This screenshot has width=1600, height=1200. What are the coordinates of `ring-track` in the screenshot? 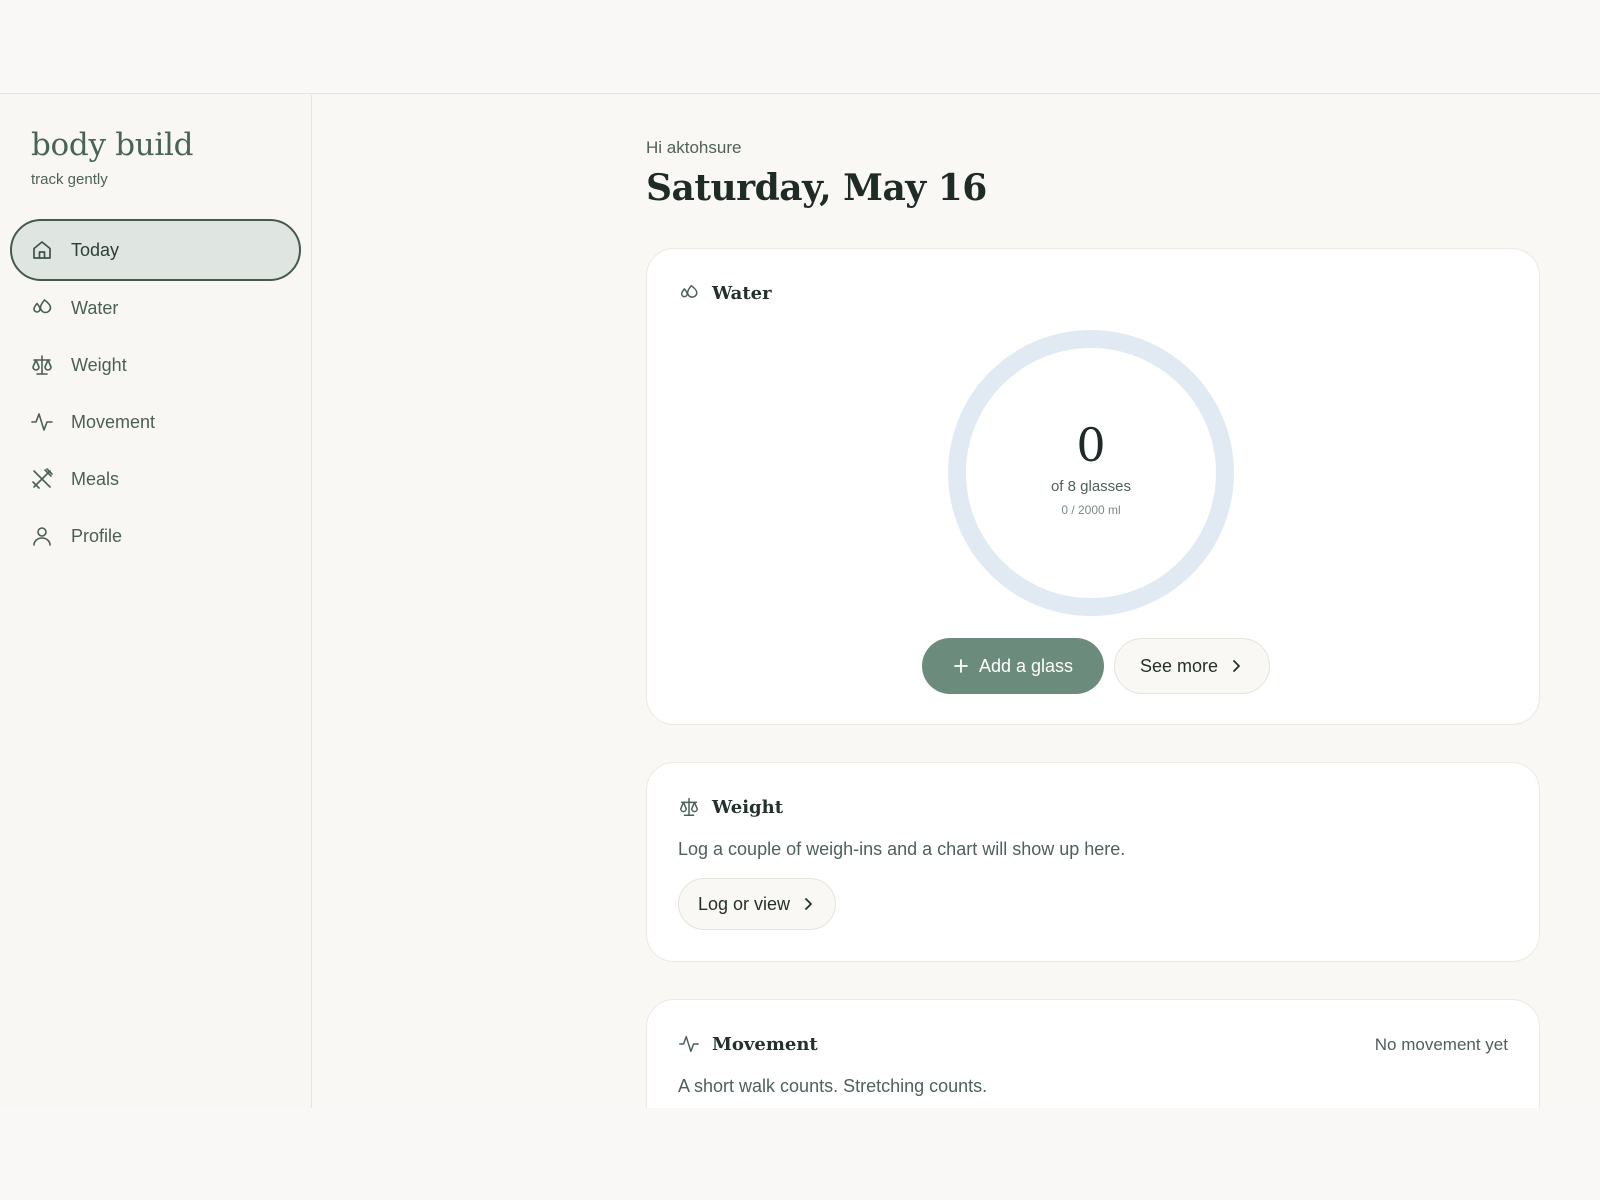 It's located at (1091, 473).